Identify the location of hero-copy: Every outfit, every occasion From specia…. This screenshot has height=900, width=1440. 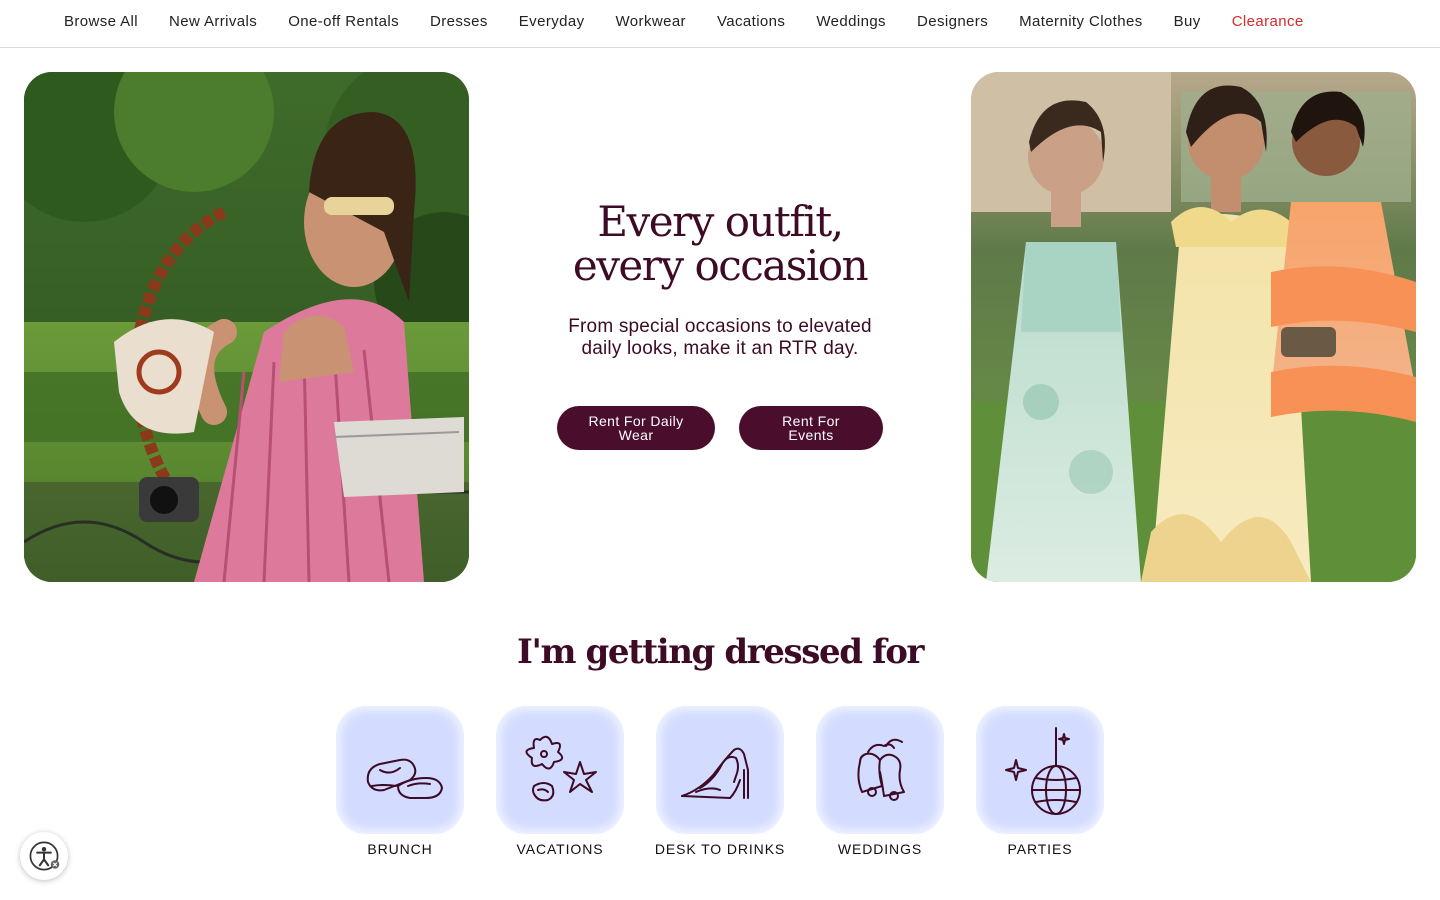
(720, 323).